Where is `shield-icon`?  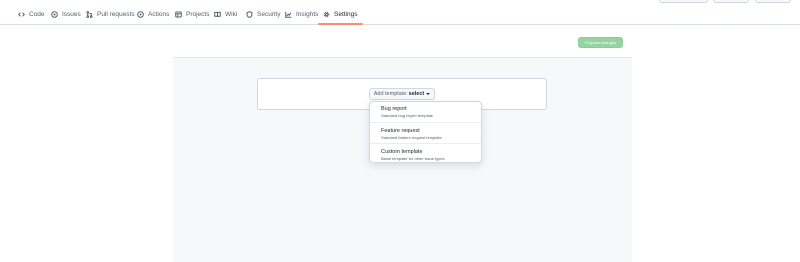
shield-icon is located at coordinates (249, 14).